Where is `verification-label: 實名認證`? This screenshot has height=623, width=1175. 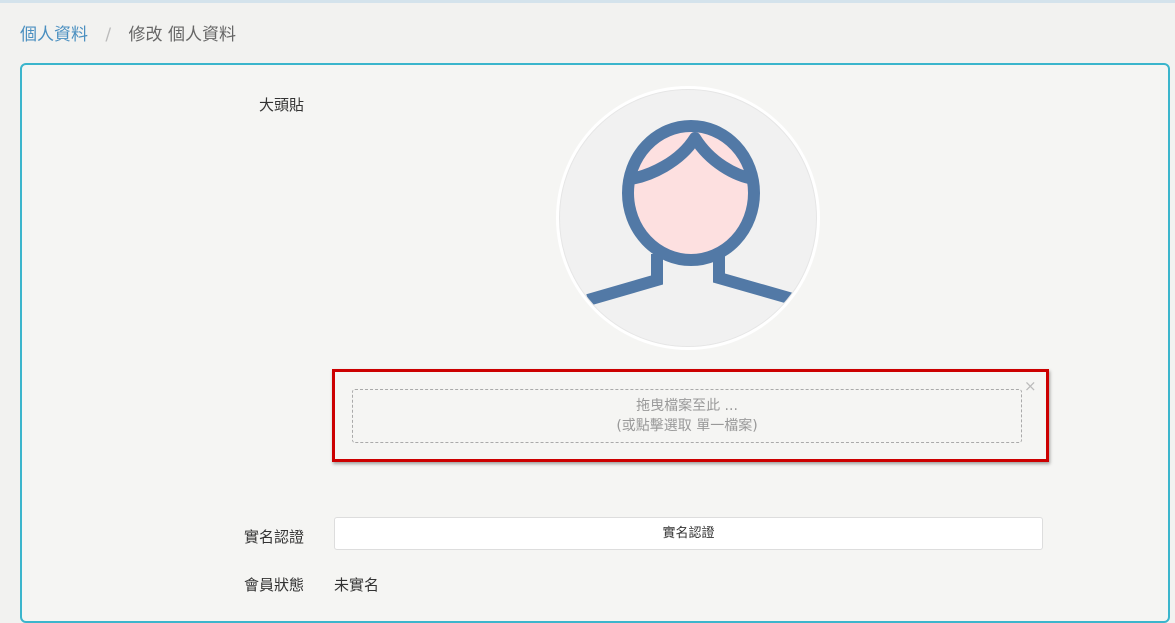 verification-label: 實名認證 is located at coordinates (273, 537).